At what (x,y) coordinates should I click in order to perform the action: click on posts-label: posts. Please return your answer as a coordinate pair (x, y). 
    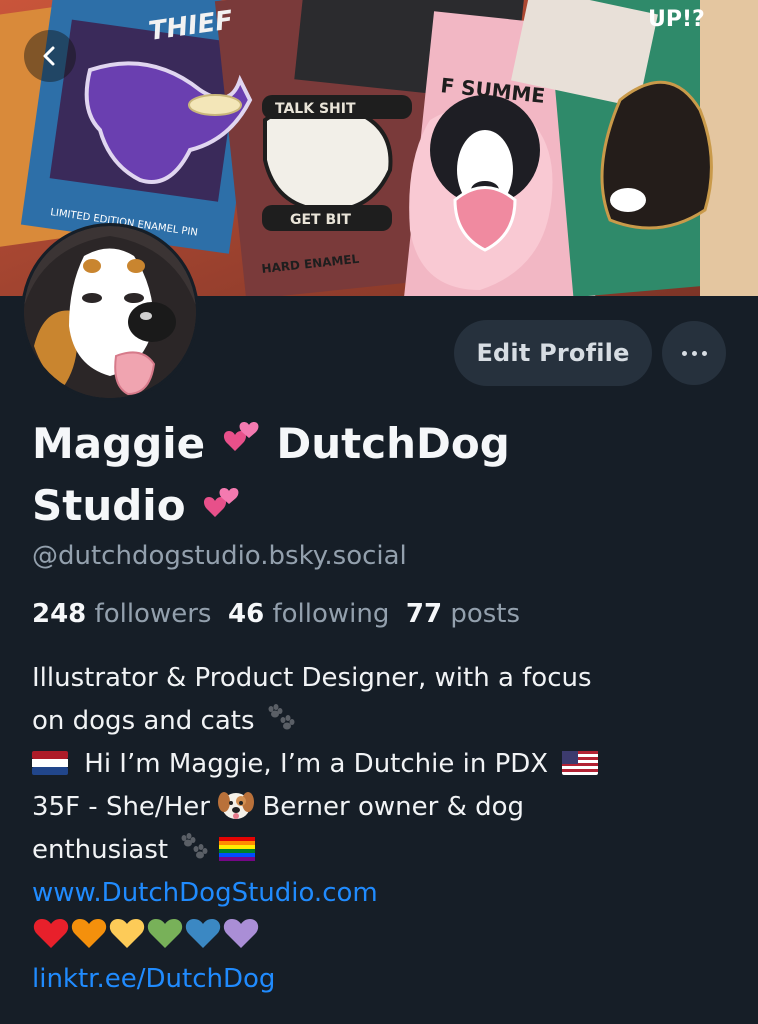
    Looking at the image, I should click on (485, 614).